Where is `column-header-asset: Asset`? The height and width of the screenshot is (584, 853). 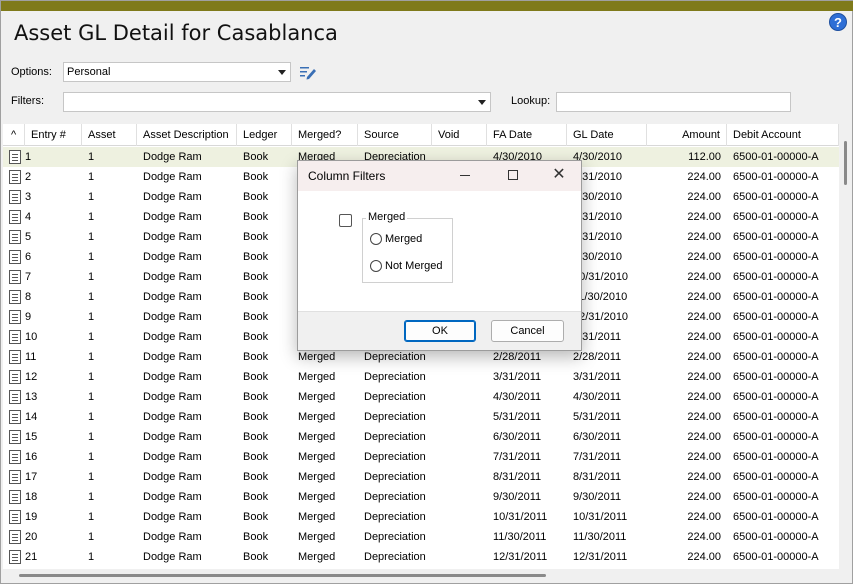
column-header-asset: Asset is located at coordinates (109, 135).